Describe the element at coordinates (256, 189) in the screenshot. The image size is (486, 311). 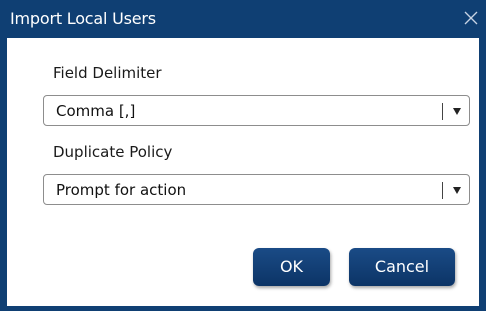
I see `duplicate-policy-select: Prompt for action` at that location.